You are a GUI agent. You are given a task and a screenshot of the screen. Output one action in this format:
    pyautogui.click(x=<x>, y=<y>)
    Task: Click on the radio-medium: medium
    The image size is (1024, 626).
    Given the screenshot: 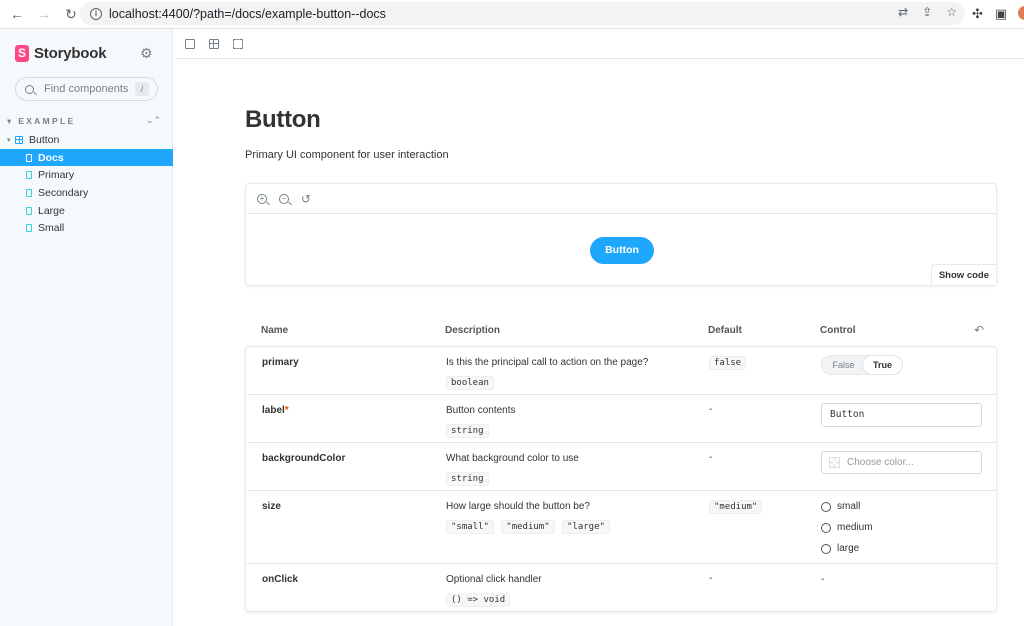 What is the action you would take?
    pyautogui.click(x=847, y=527)
    